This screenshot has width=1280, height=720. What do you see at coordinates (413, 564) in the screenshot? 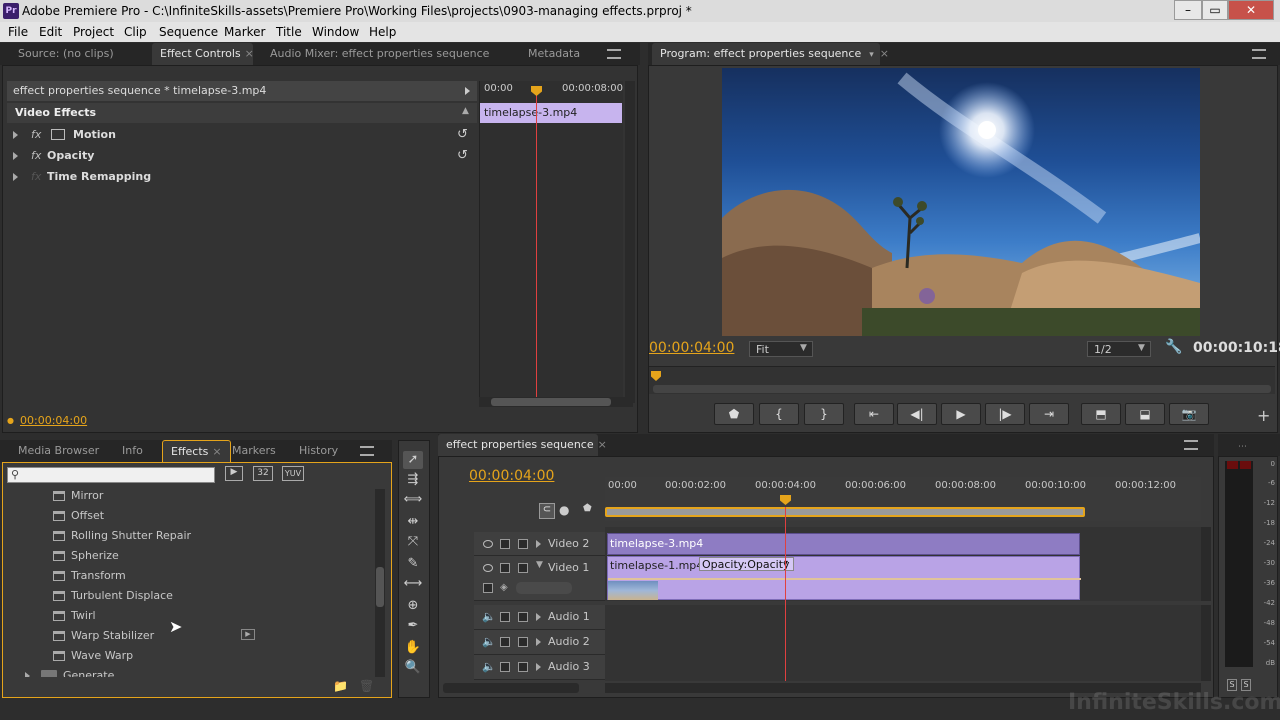
I see `razor-tool-icon: ✎` at bounding box center [413, 564].